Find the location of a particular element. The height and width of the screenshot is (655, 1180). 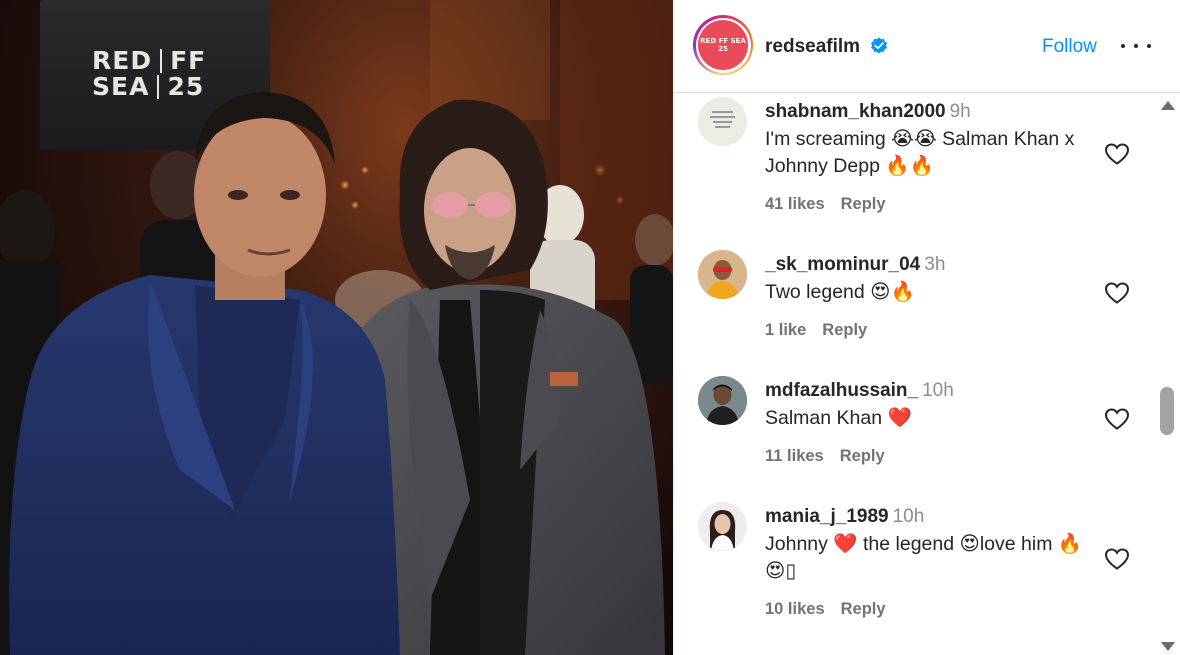

comment-time: 9h is located at coordinates (960, 111).